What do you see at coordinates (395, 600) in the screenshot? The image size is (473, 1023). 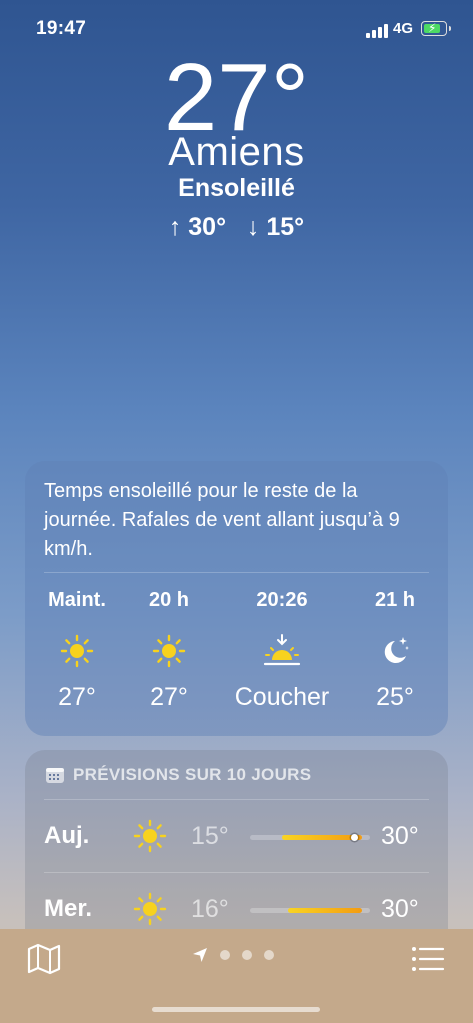 I see `hour-label: 21 h` at bounding box center [395, 600].